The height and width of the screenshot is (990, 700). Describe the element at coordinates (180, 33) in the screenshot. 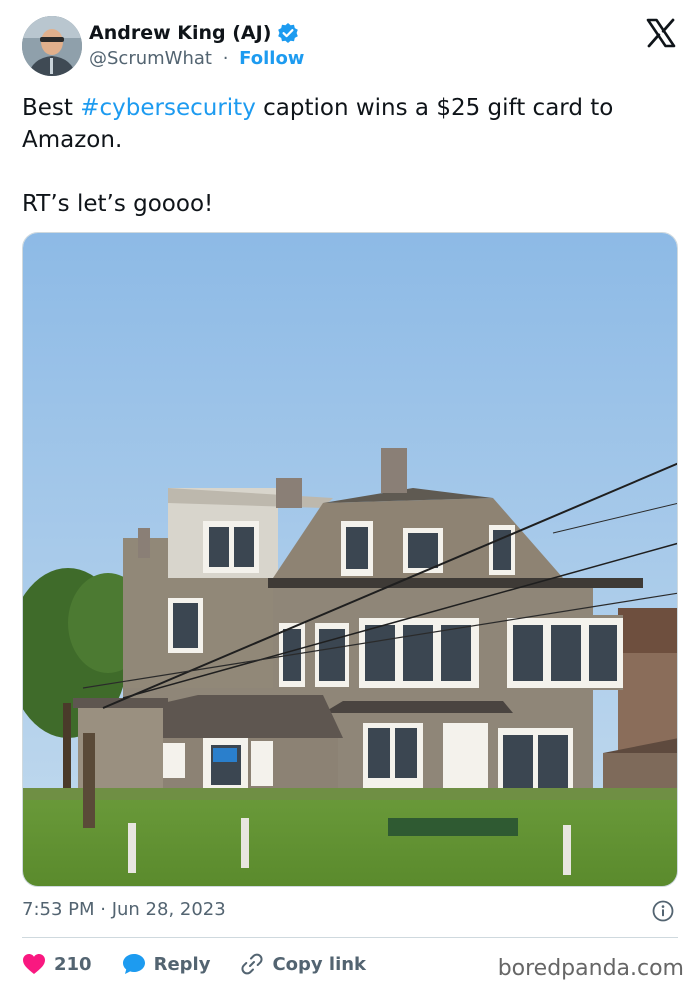

I see `author-name: Andrew King (AJ)` at that location.